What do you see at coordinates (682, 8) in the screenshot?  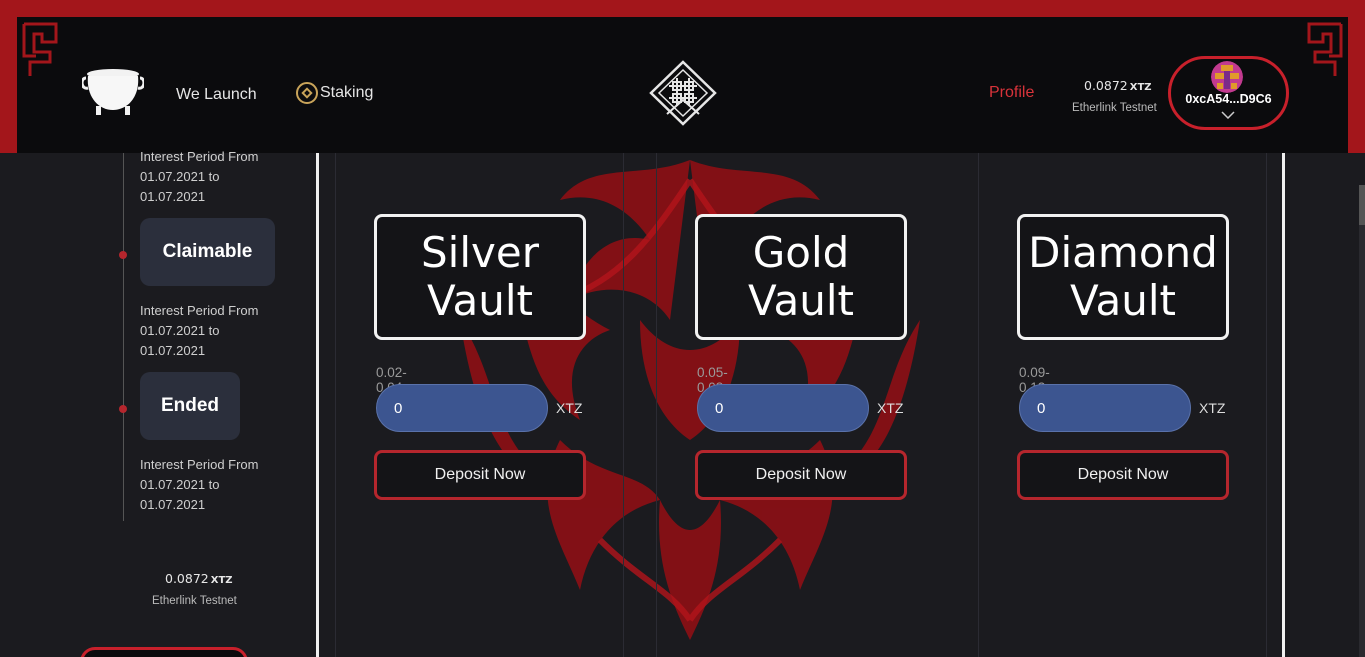 I see `top-red-frame` at bounding box center [682, 8].